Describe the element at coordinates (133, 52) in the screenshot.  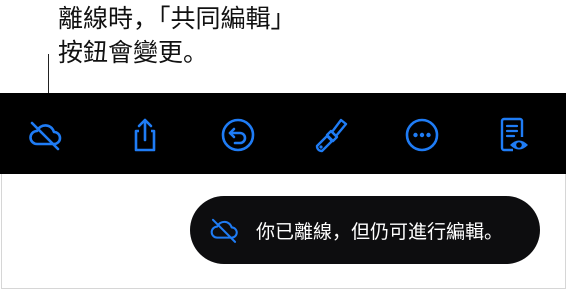
I see `callout-line-2: 按鈕會變更。` at that location.